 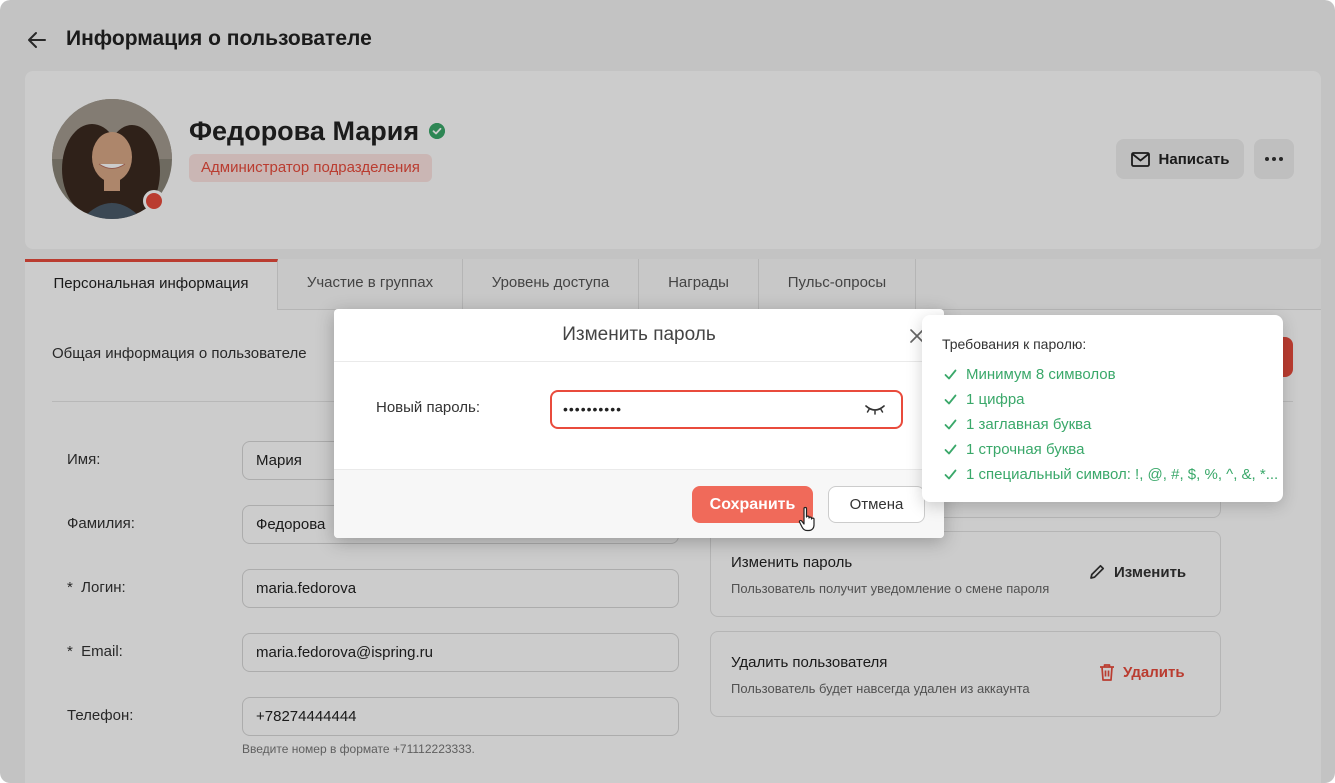 I want to click on modal-title: Изменить пароль, so click(x=639, y=334).